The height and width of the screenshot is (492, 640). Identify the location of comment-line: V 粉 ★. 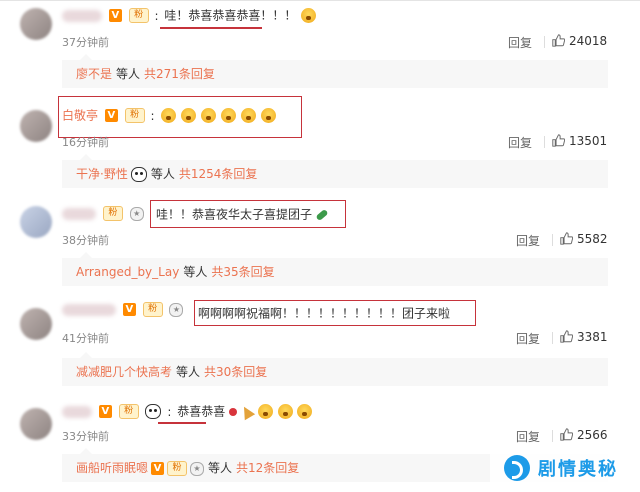
(123, 309).